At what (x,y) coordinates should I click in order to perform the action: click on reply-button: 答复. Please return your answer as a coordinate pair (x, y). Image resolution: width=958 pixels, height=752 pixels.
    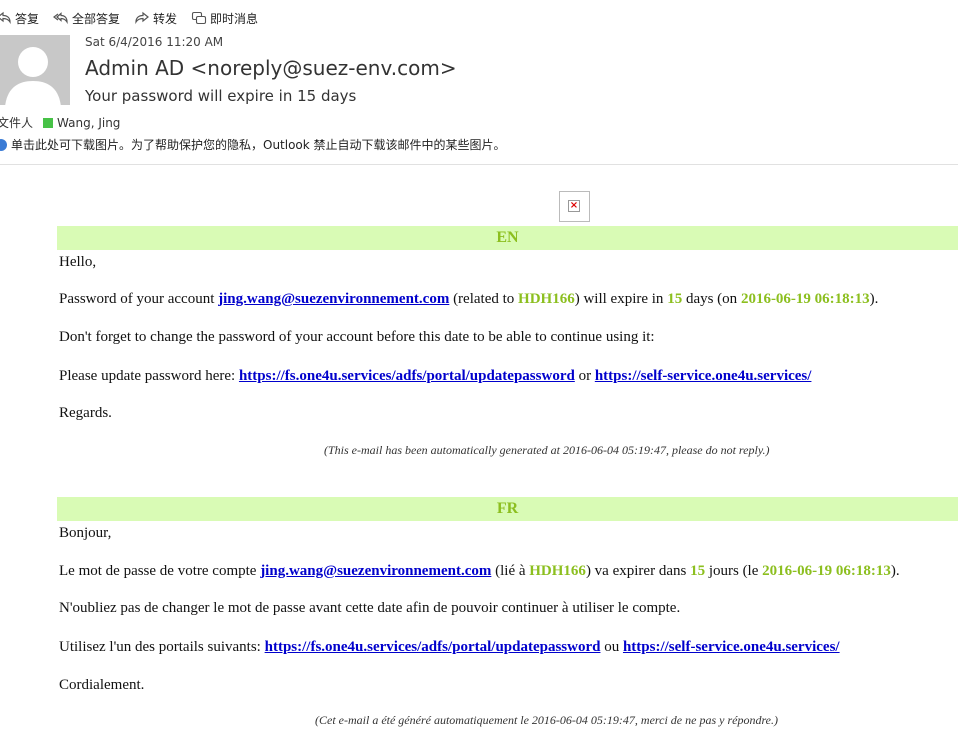
    Looking at the image, I should click on (19, 18).